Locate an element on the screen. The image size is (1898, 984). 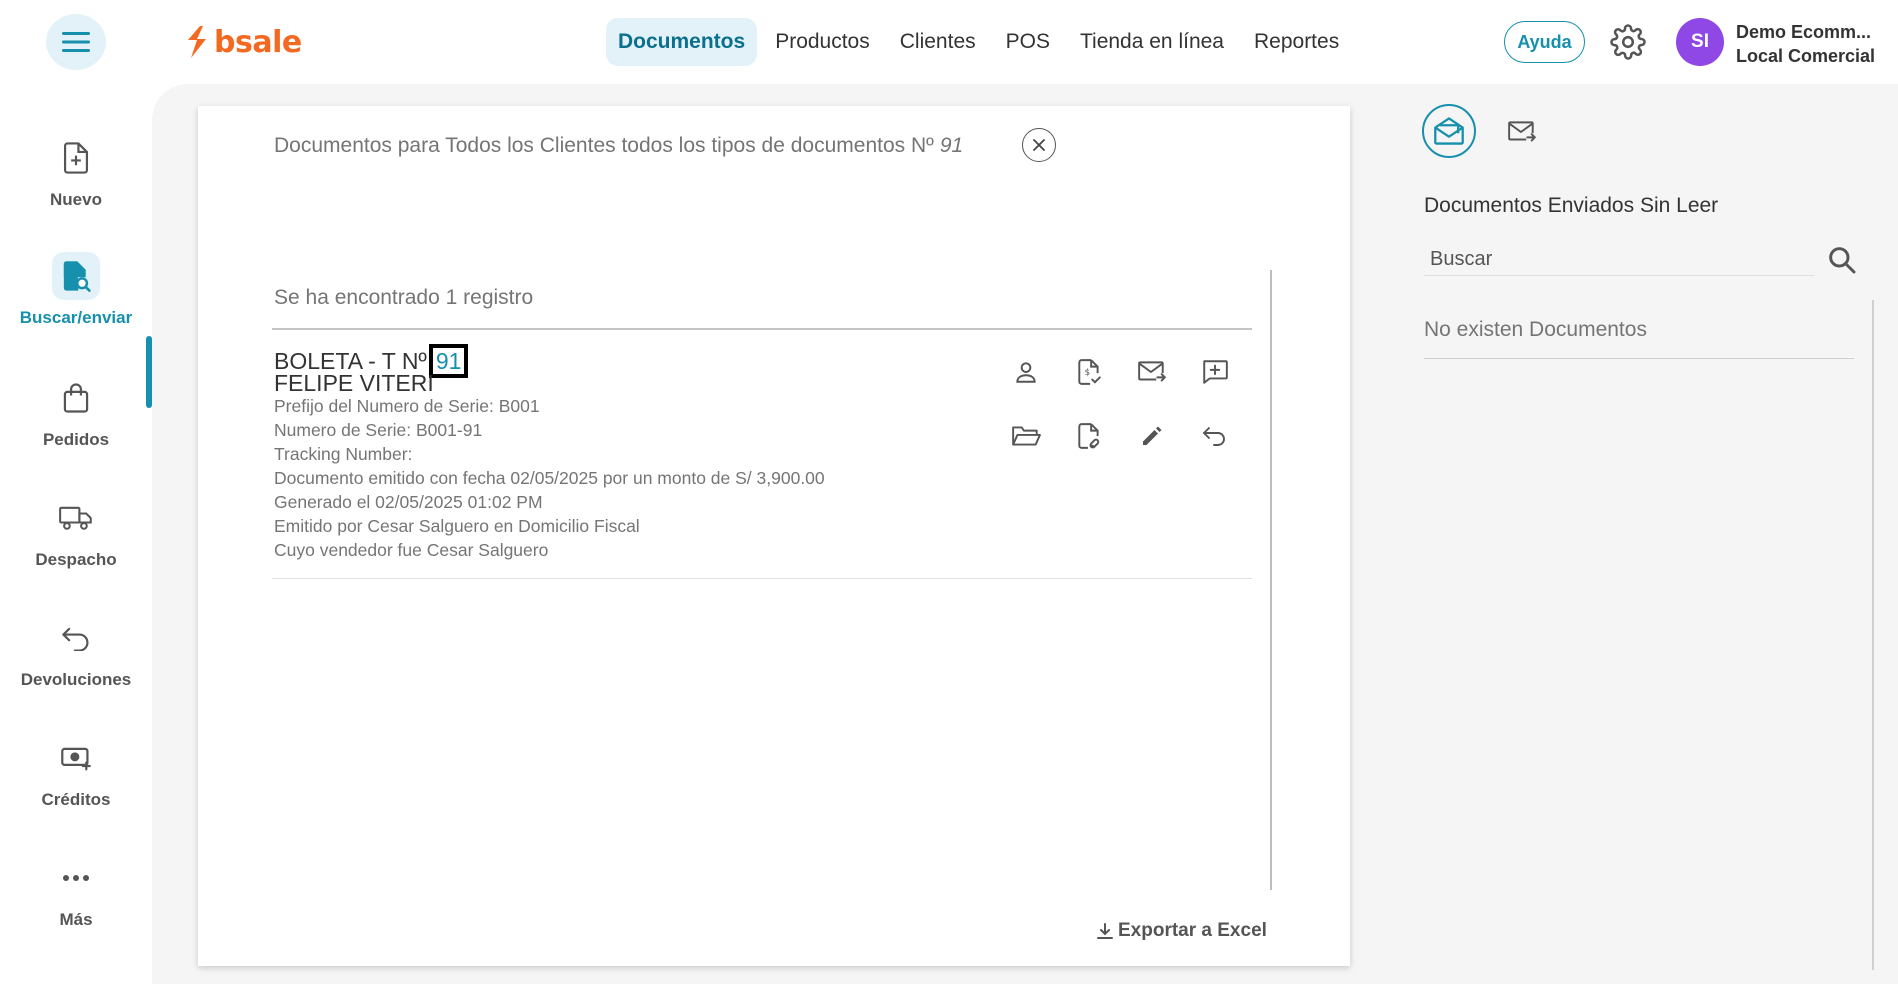
close-icon is located at coordinates (1039, 145).